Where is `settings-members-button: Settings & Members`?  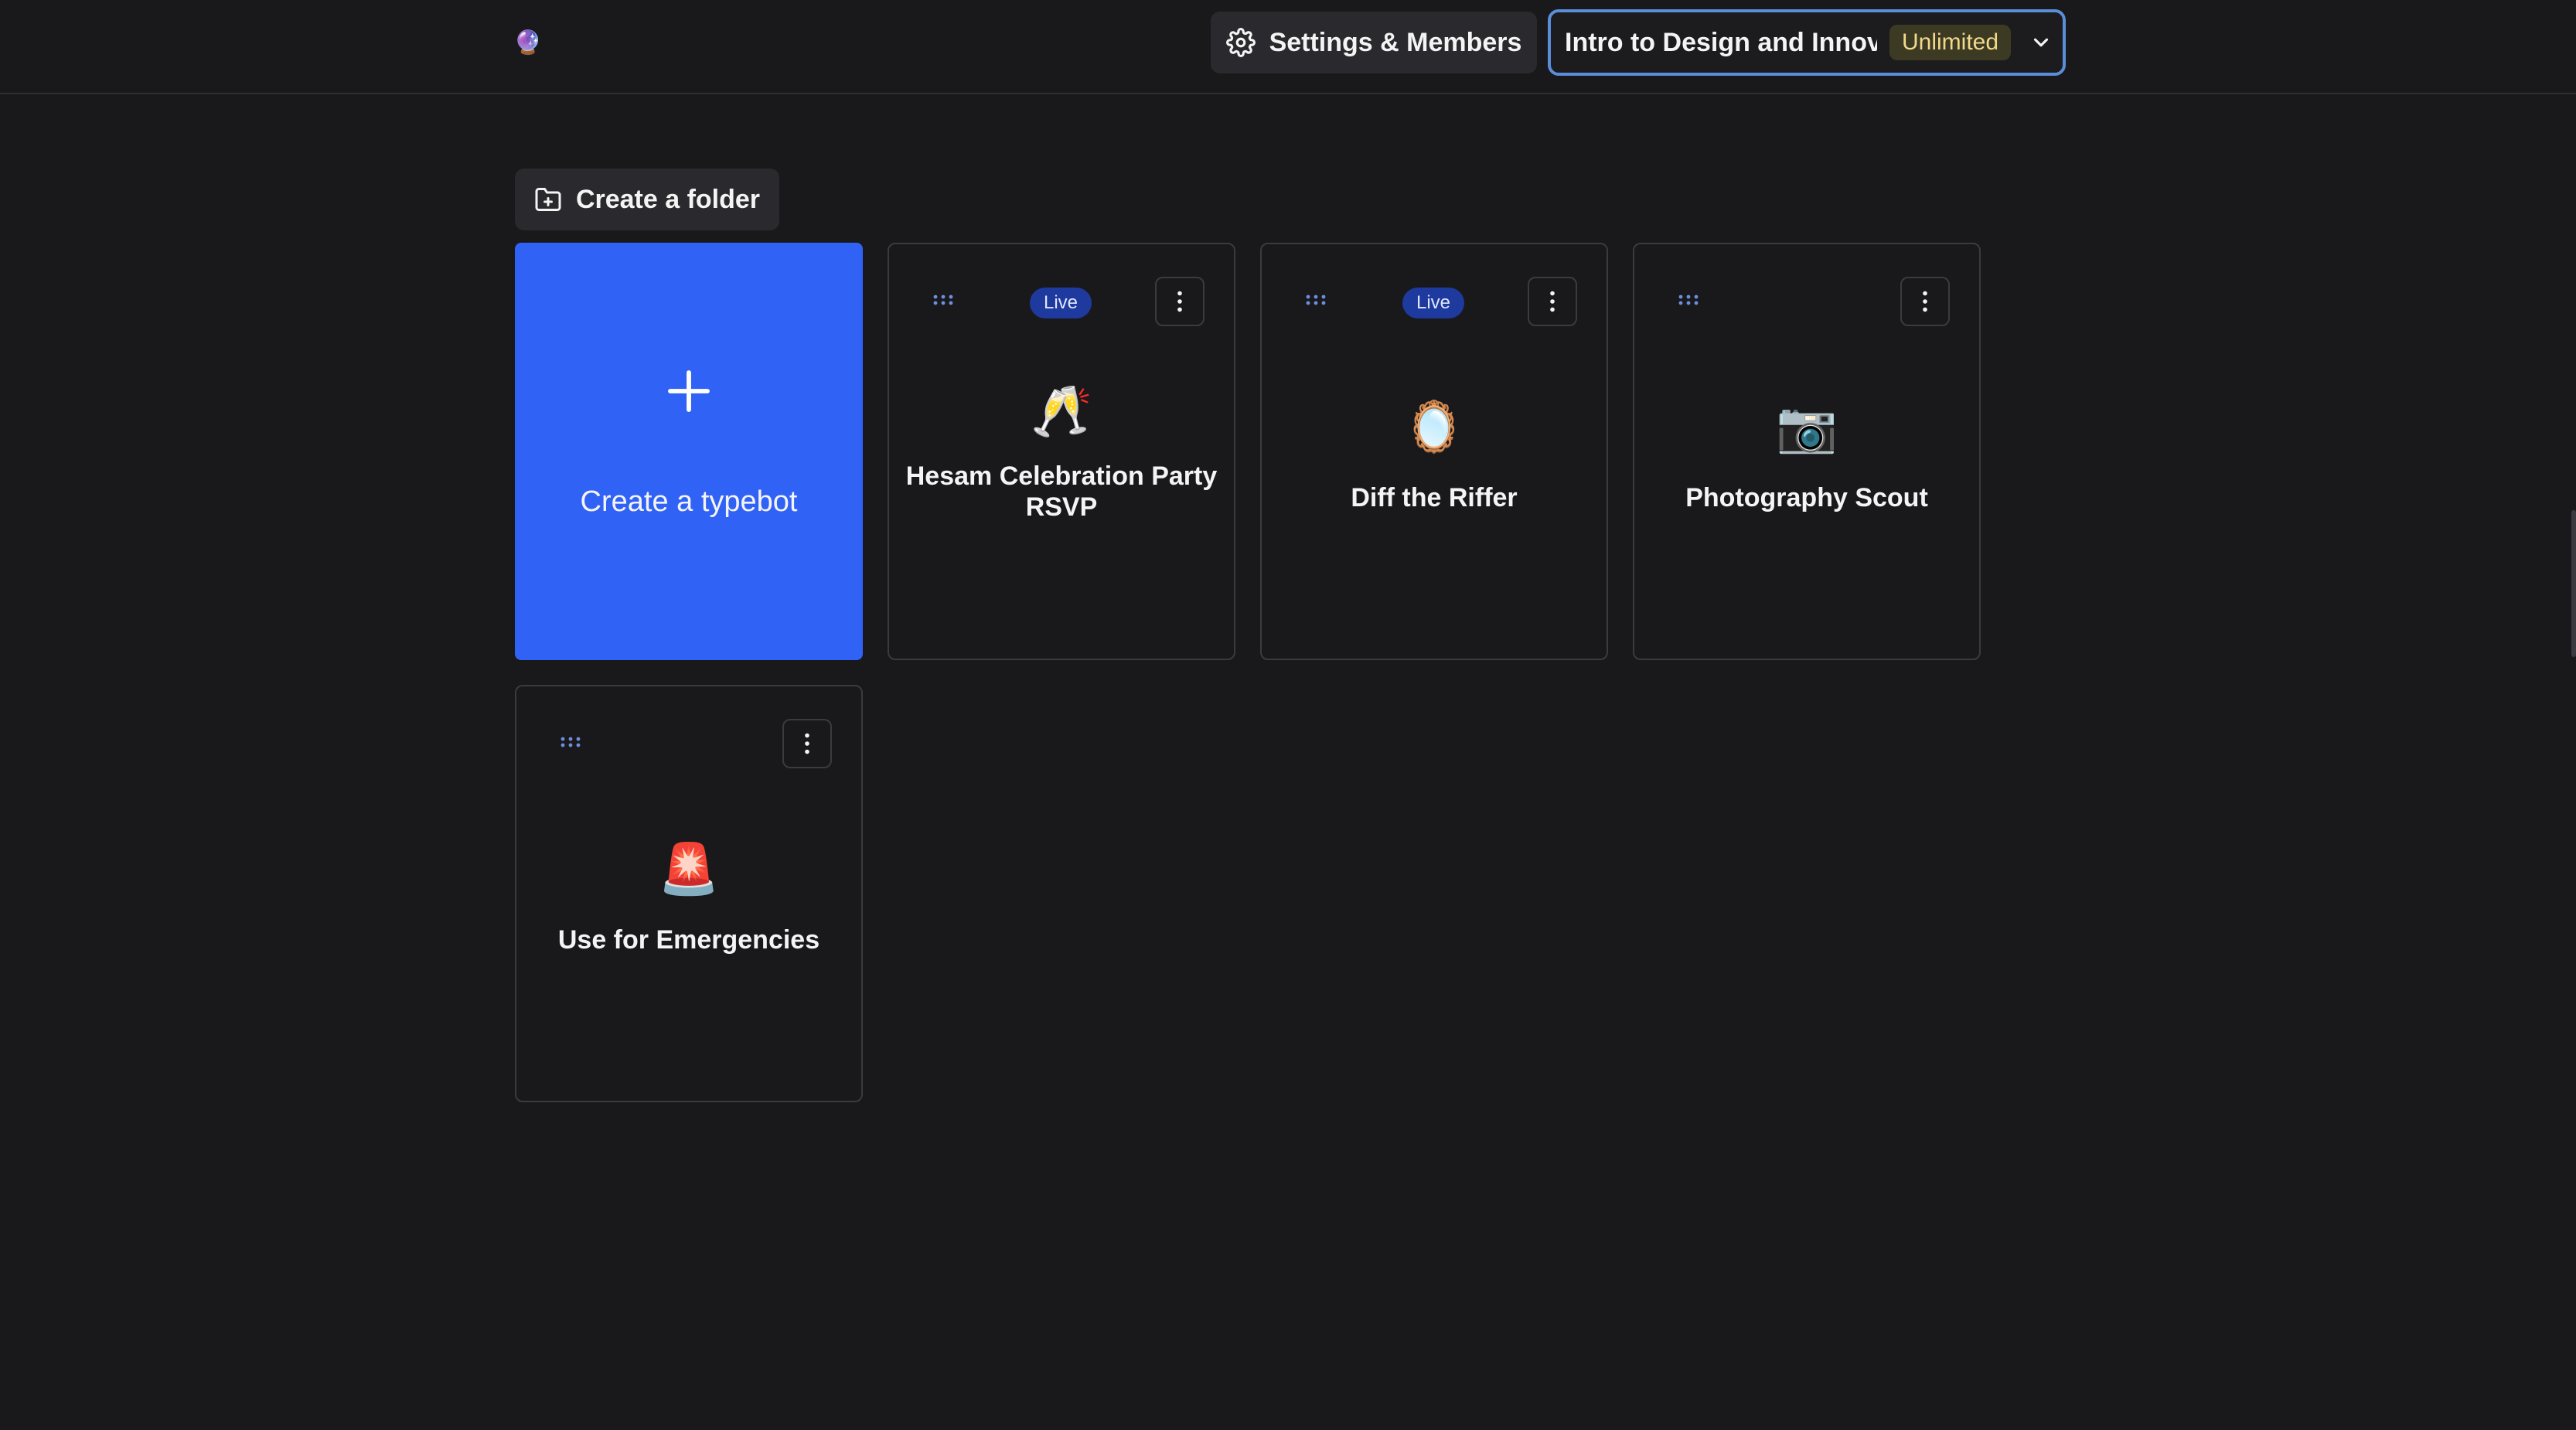 settings-members-button: Settings & Members is located at coordinates (1374, 42).